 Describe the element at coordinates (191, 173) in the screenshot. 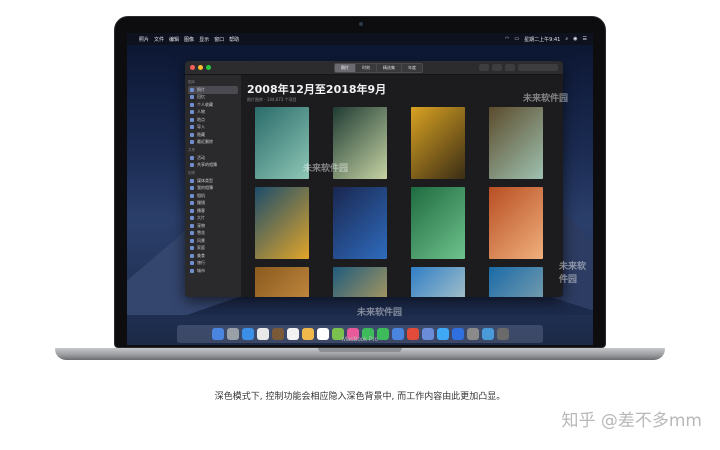

I see `sidebar-section-header: 相簿` at that location.